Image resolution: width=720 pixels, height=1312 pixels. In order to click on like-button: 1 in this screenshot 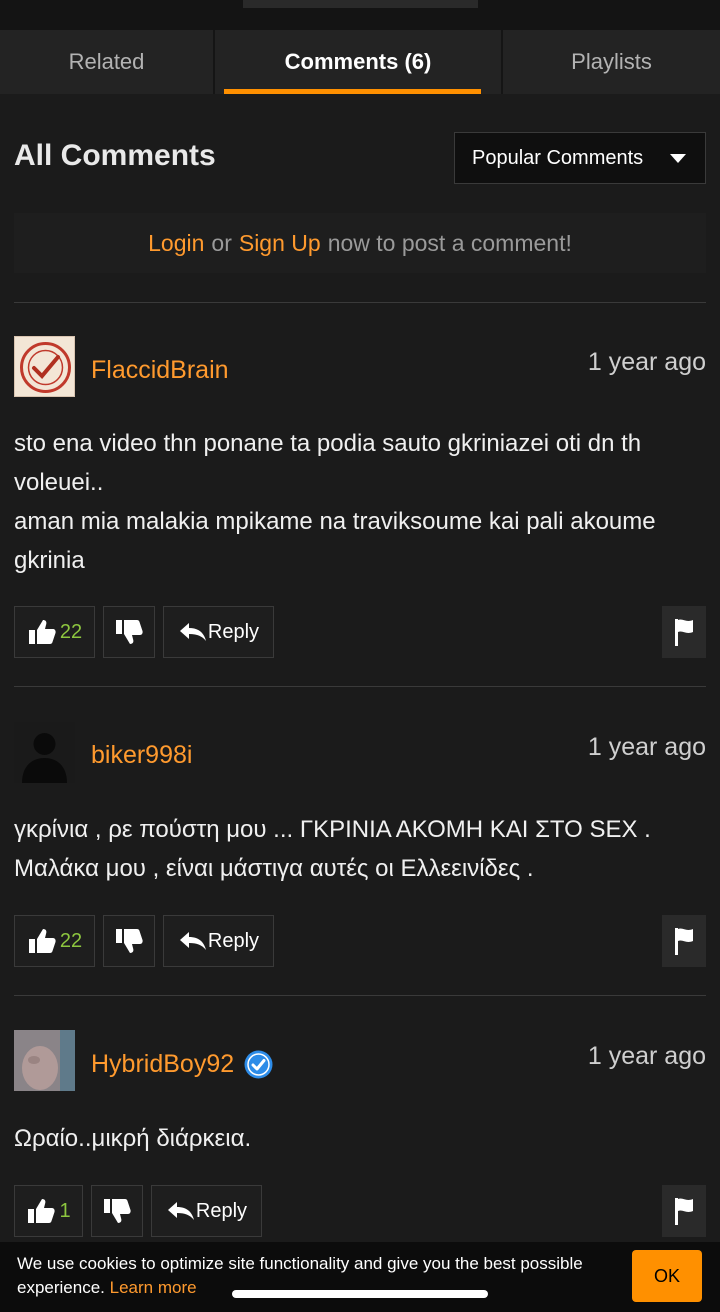, I will do `click(48, 1211)`.